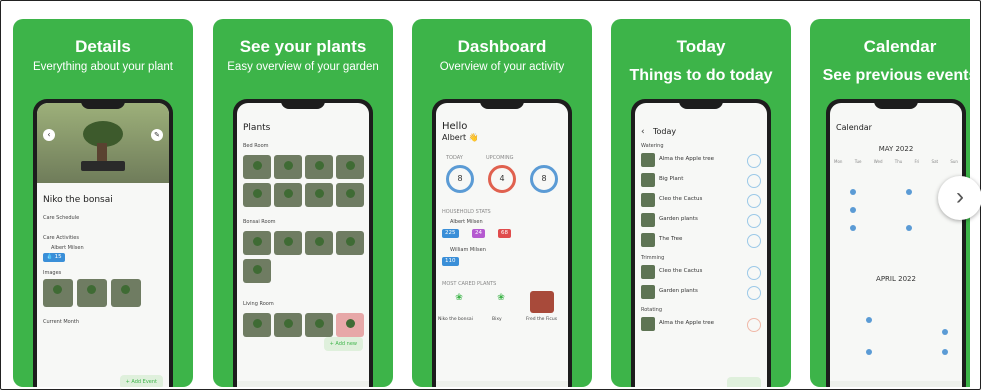  I want to click on upcoming-ring: 4, so click(502, 179).